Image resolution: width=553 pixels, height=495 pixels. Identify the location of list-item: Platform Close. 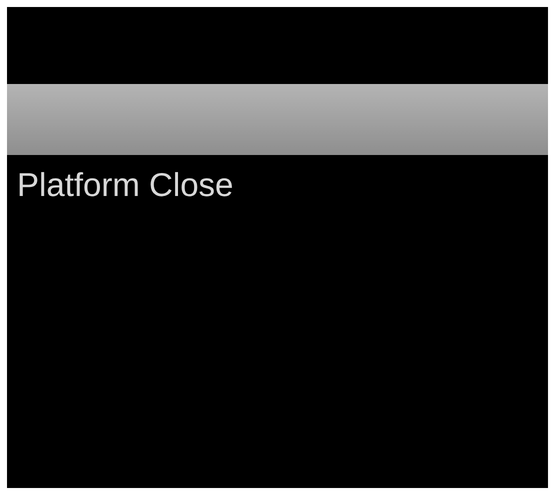
(277, 185).